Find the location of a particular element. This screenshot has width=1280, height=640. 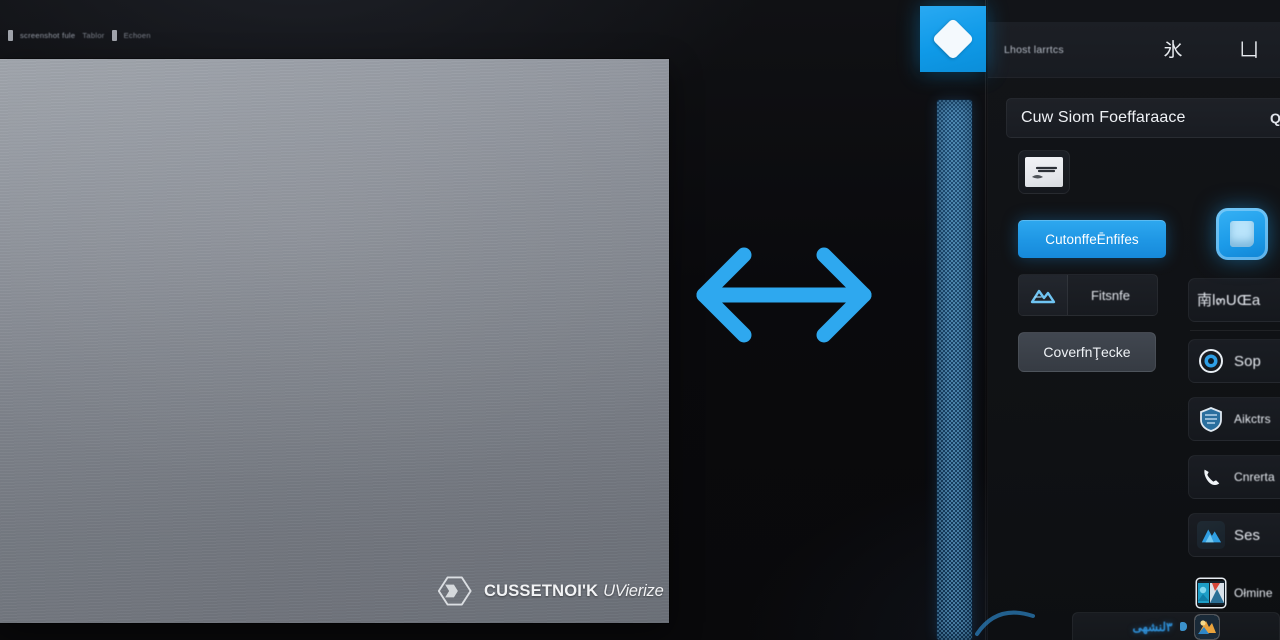

landscape-icon is located at coordinates (1211, 535).